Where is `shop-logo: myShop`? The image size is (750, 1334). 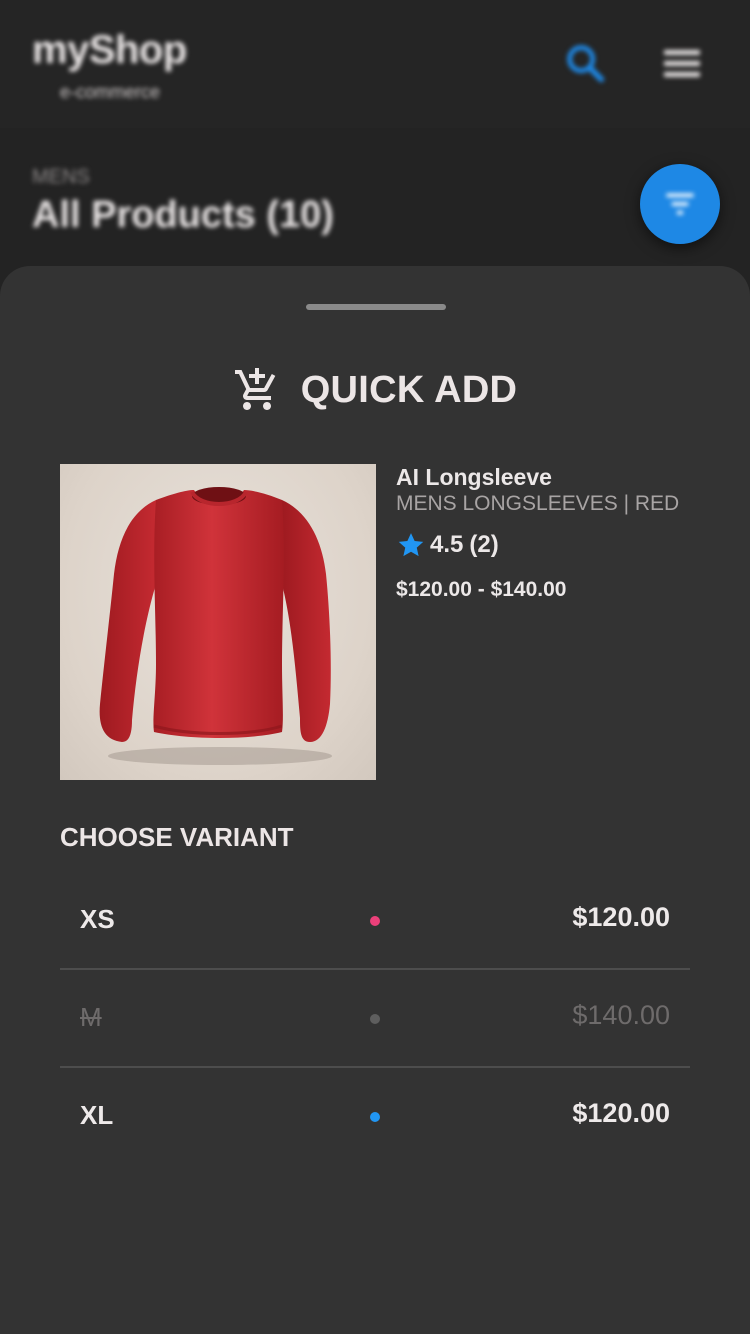 shop-logo: myShop is located at coordinates (109, 50).